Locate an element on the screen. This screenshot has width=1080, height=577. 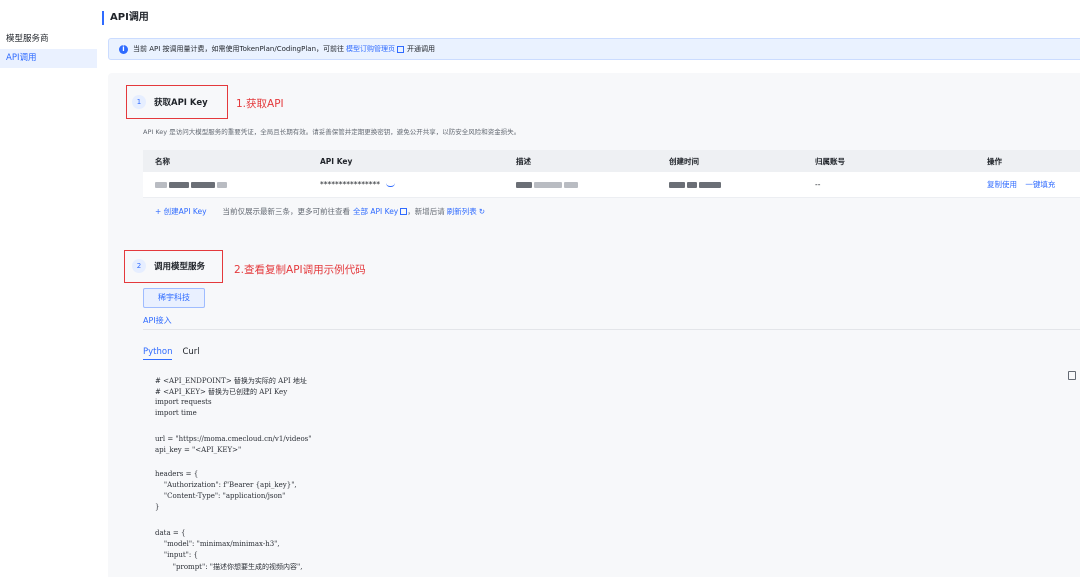
copy-use-link: 复制使用 is located at coordinates (1002, 184).